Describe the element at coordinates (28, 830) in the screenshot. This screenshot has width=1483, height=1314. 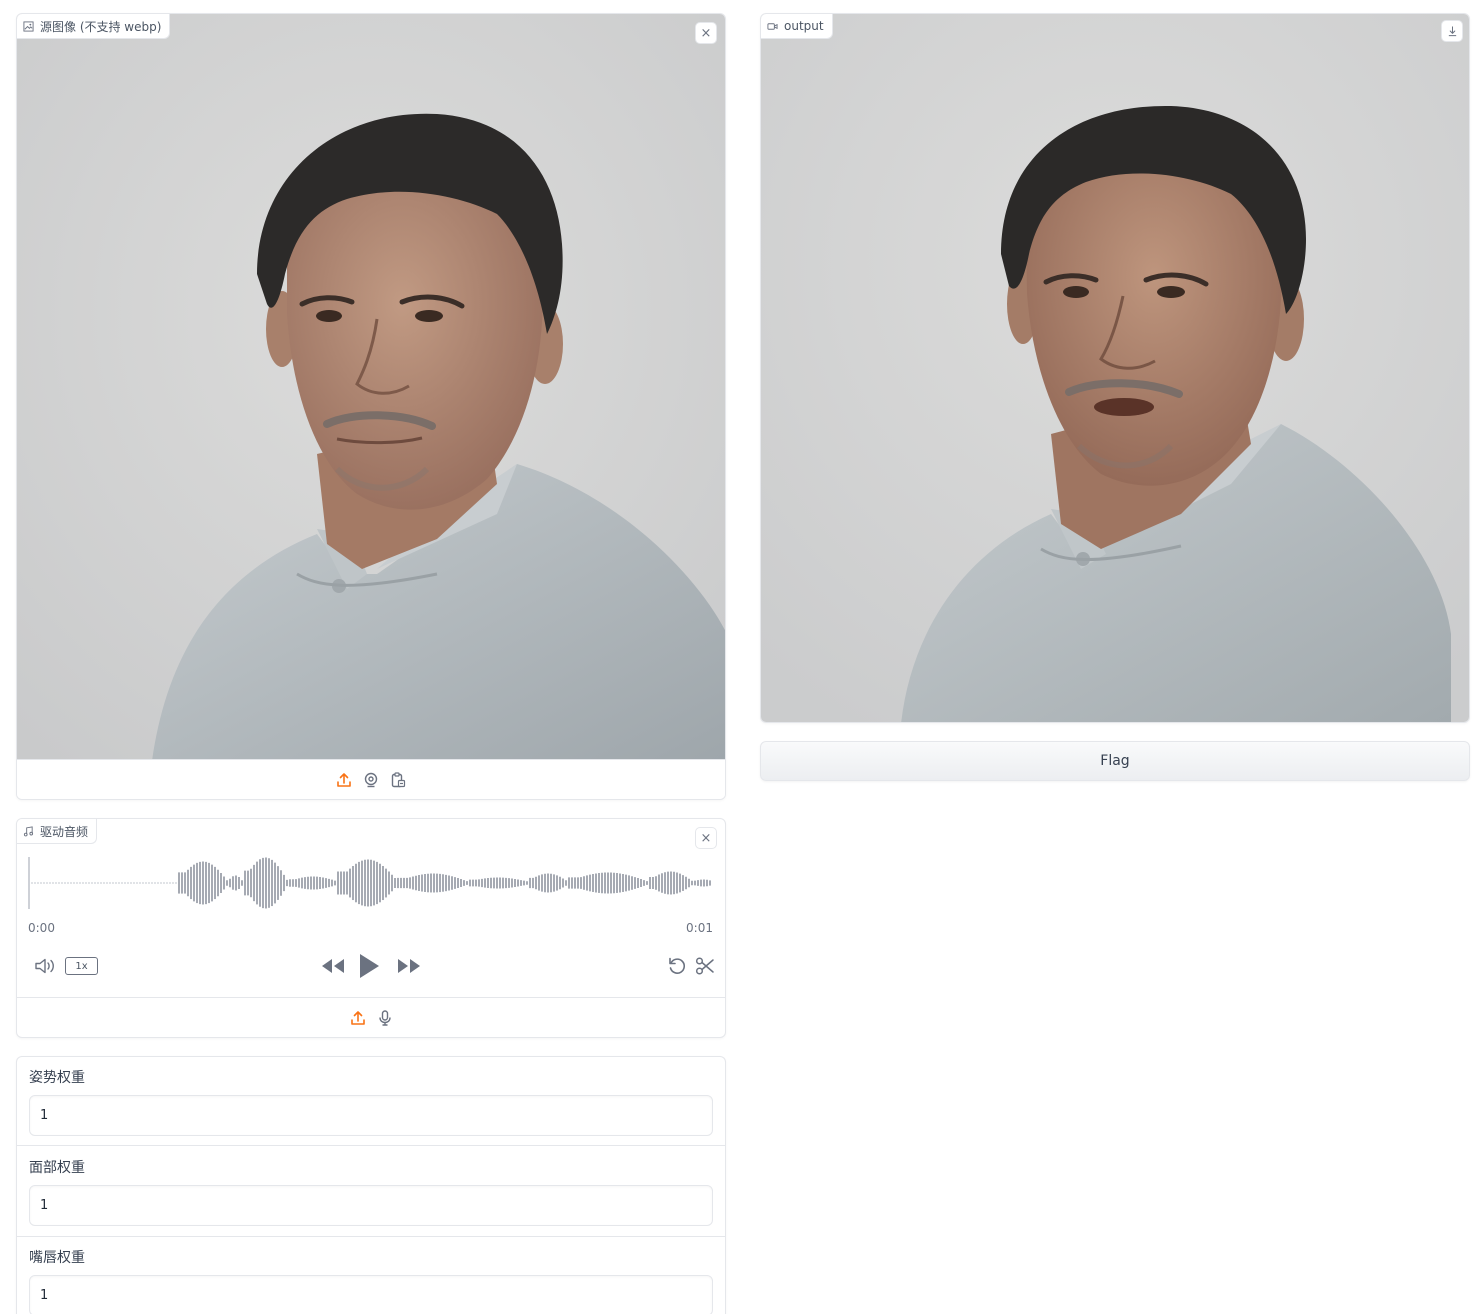
I see `music-icon` at that location.